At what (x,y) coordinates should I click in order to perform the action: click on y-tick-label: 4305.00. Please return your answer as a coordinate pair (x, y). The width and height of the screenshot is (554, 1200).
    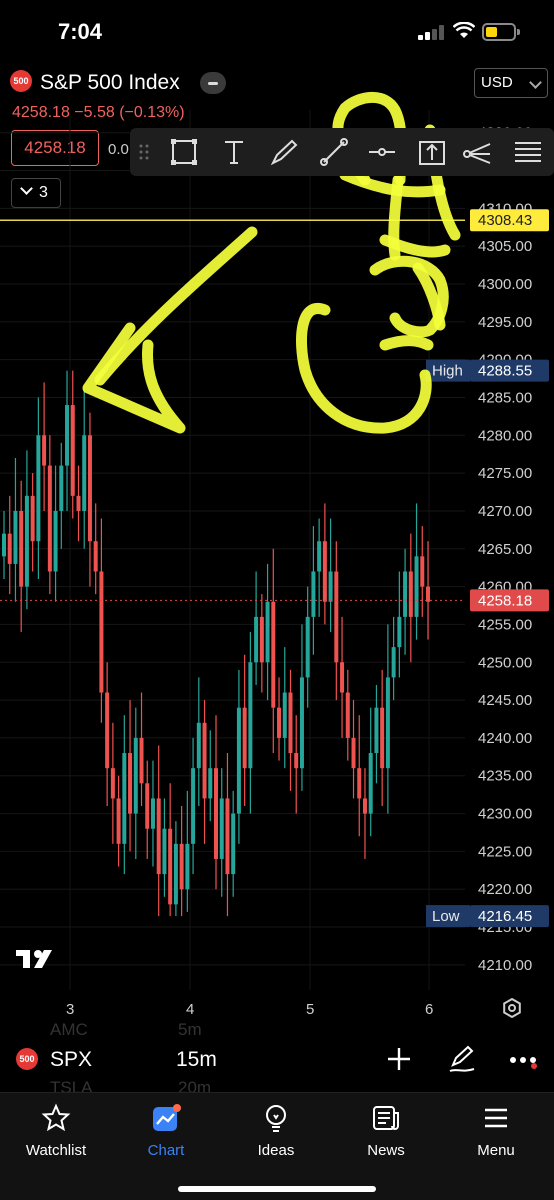
    Looking at the image, I should click on (505, 246).